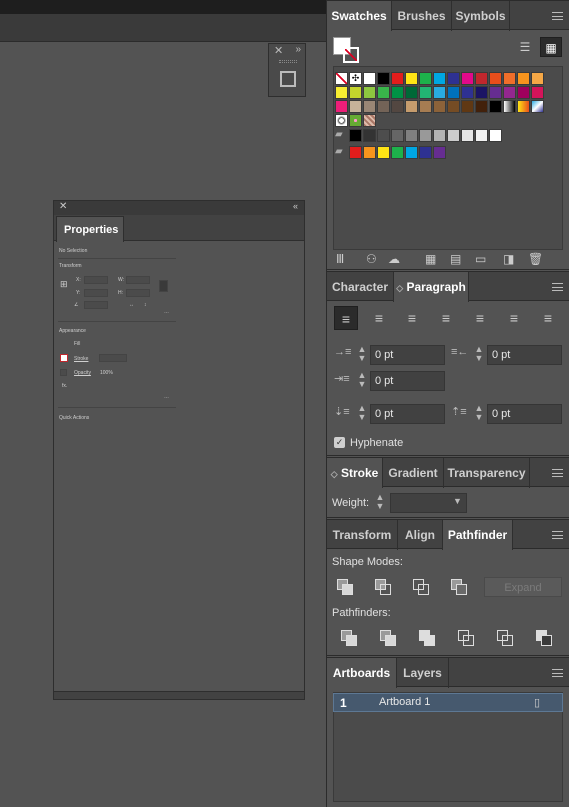 This screenshot has height=807, width=569. I want to click on left-indent-field: 0 pt, so click(407, 355).